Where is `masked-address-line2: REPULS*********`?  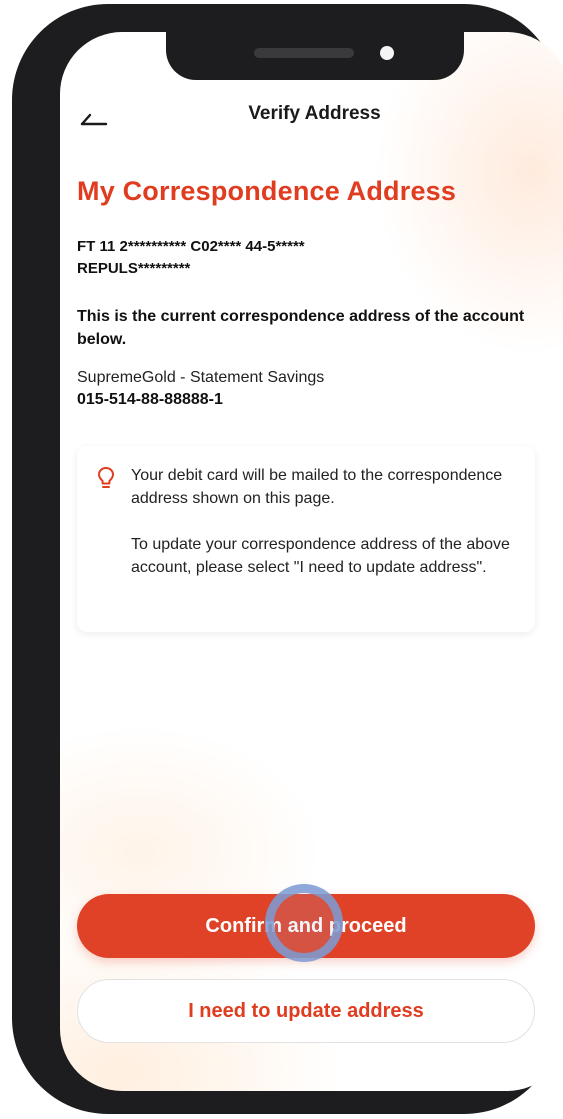
masked-address-line2: REPULS********* is located at coordinates (134, 268).